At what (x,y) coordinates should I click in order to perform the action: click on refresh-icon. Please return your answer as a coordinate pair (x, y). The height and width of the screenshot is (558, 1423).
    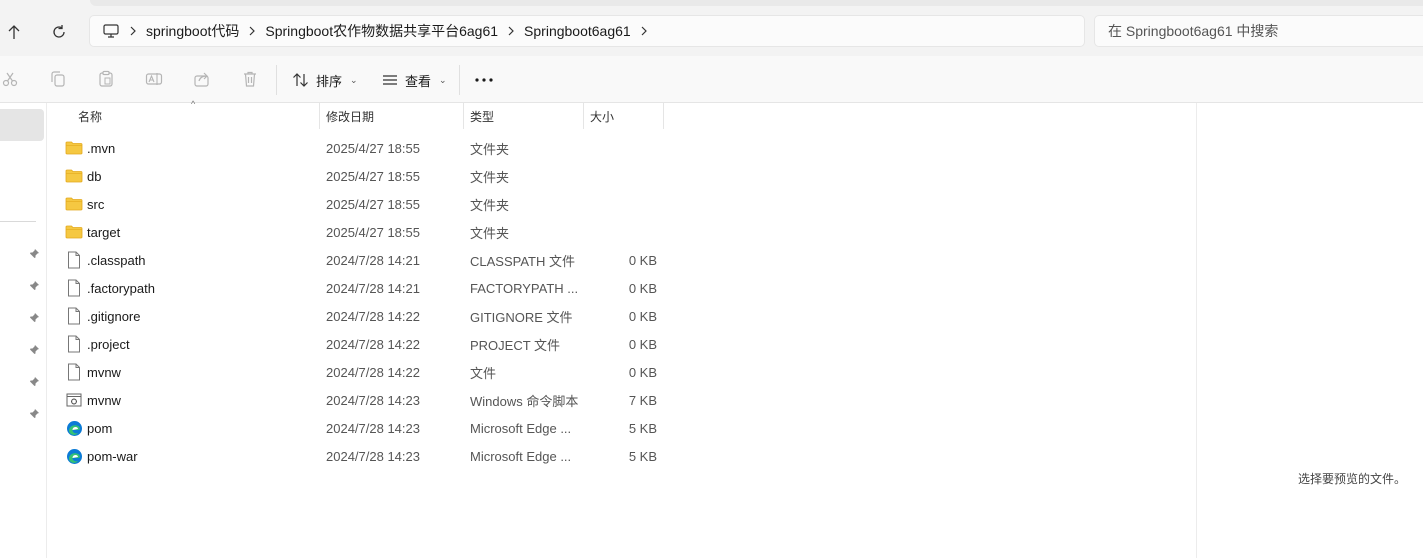
    Looking at the image, I should click on (59, 31).